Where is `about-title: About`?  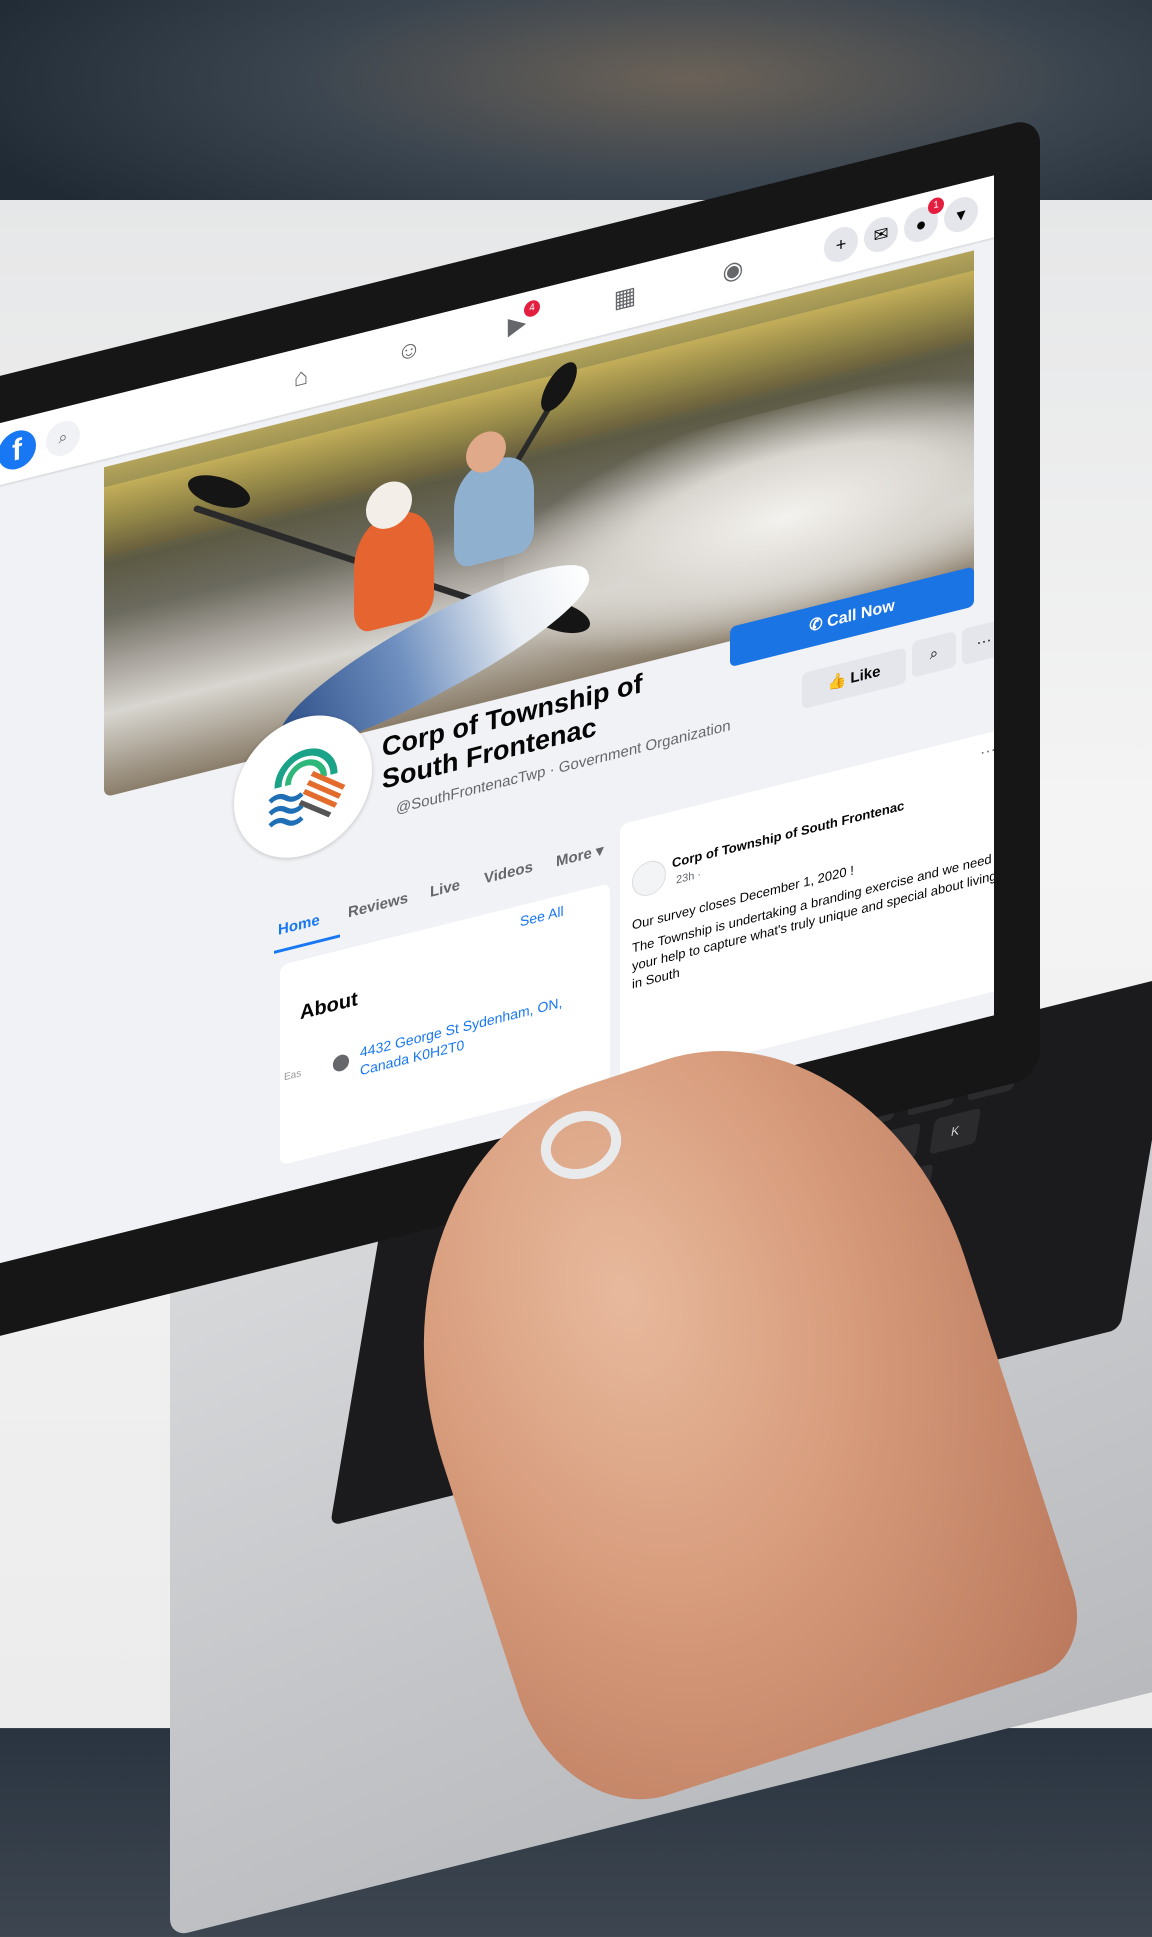 about-title: About is located at coordinates (329, 1006).